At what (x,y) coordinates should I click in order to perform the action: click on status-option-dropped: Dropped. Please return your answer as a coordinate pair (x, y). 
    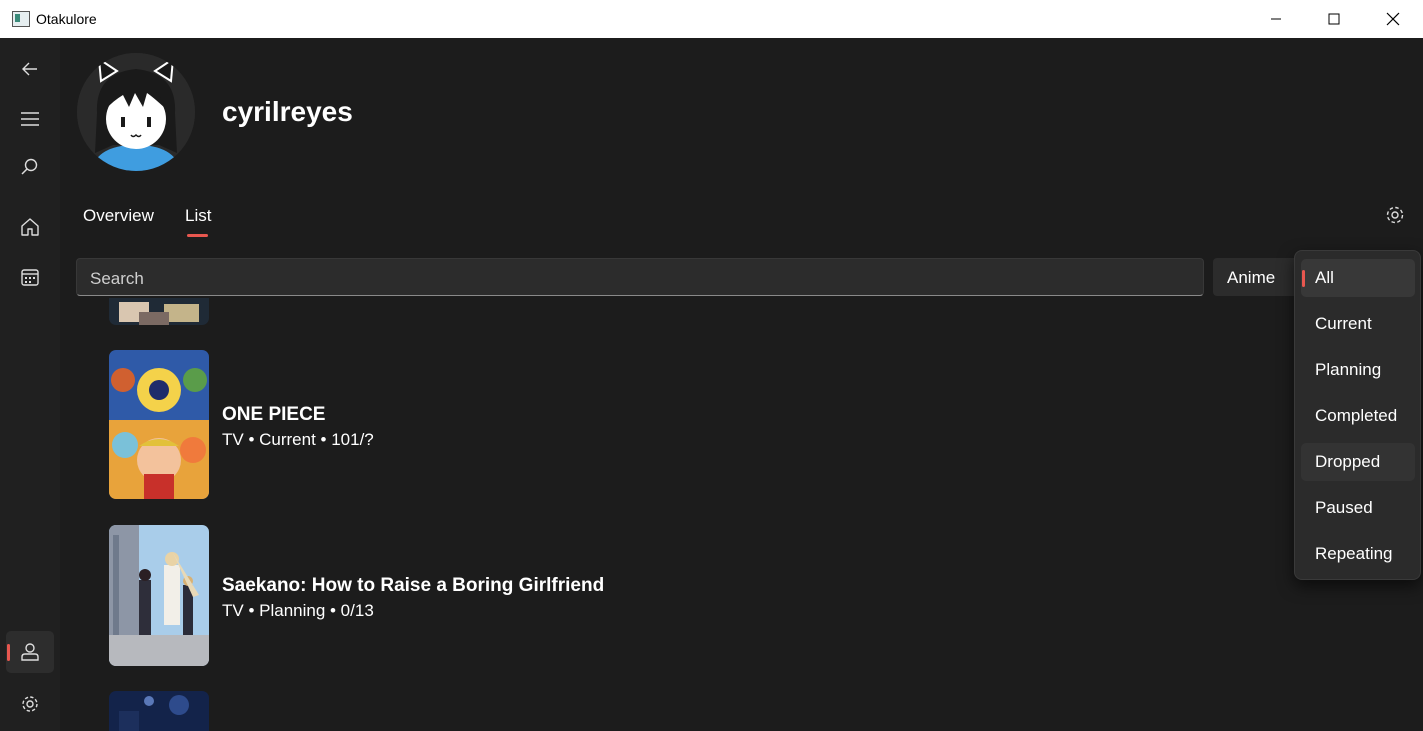
    Looking at the image, I should click on (1358, 462).